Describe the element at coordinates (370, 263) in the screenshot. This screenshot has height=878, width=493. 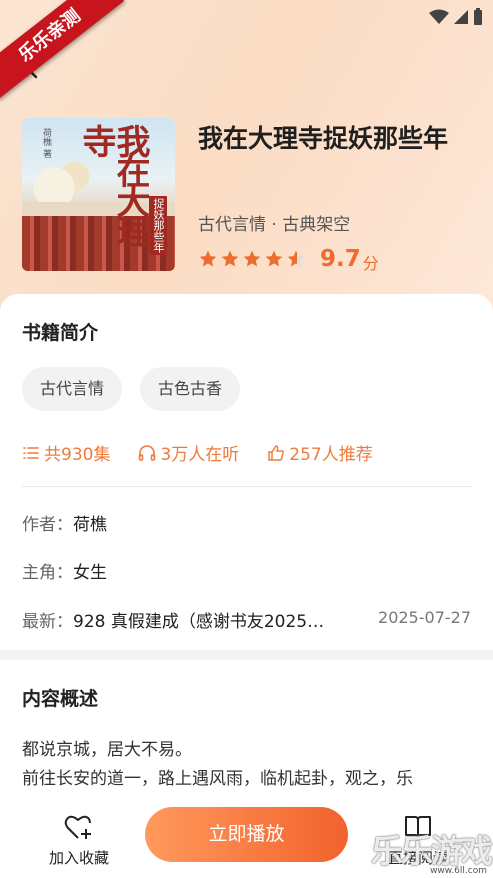
I see `rating-unit: 分` at that location.